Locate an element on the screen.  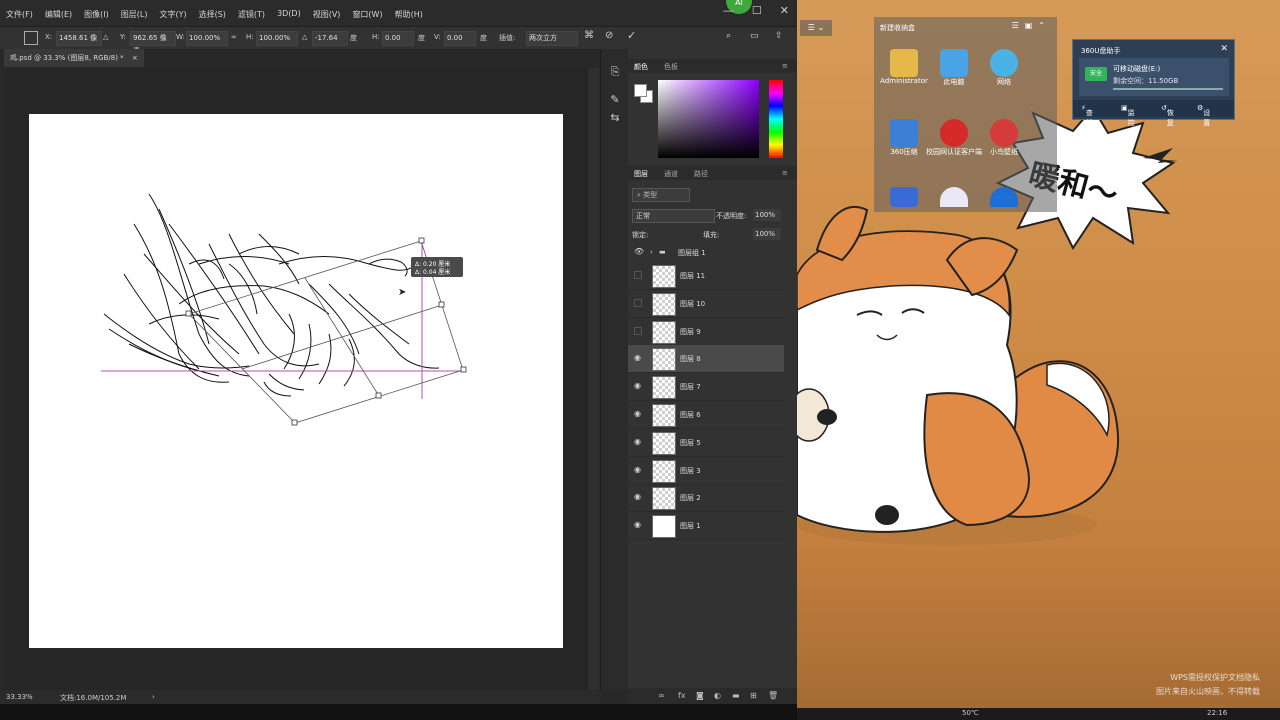
desktop-menu-icon: ☰ ⌄ is located at coordinates (816, 28).